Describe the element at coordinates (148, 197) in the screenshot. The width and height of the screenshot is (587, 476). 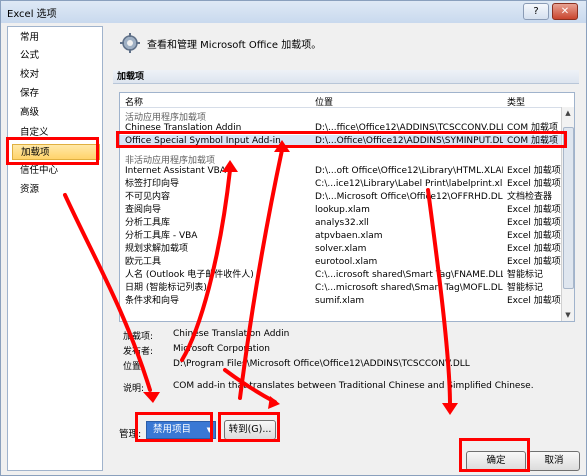
I see `row-name: 不可见内容` at that location.